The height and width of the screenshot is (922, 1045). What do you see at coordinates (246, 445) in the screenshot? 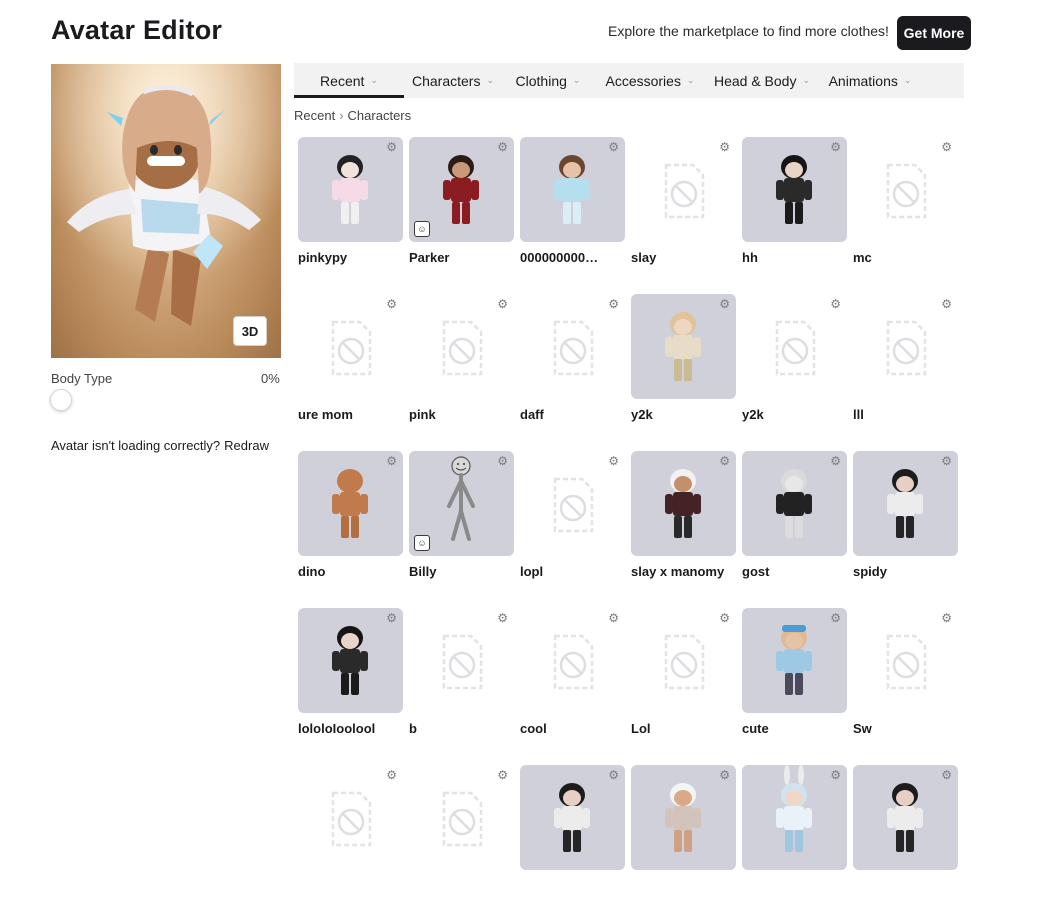
I see `redraw-link: Redraw` at bounding box center [246, 445].